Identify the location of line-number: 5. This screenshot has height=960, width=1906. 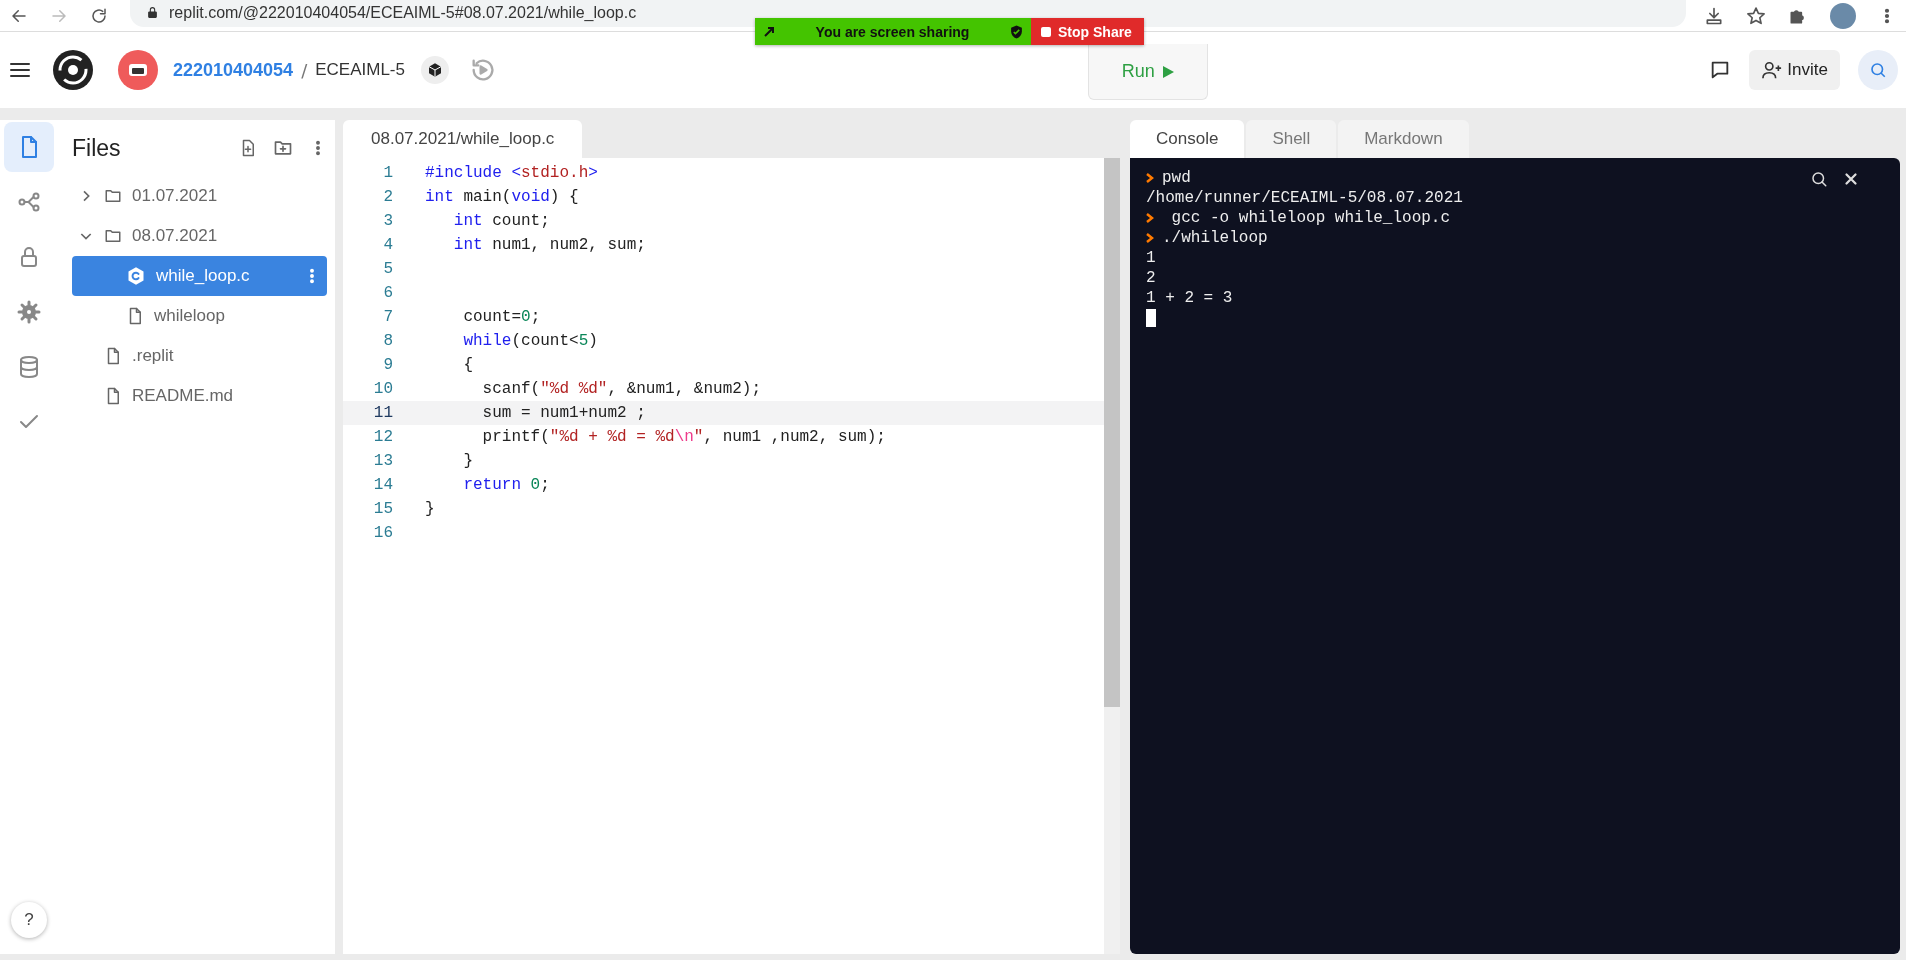
(387, 269).